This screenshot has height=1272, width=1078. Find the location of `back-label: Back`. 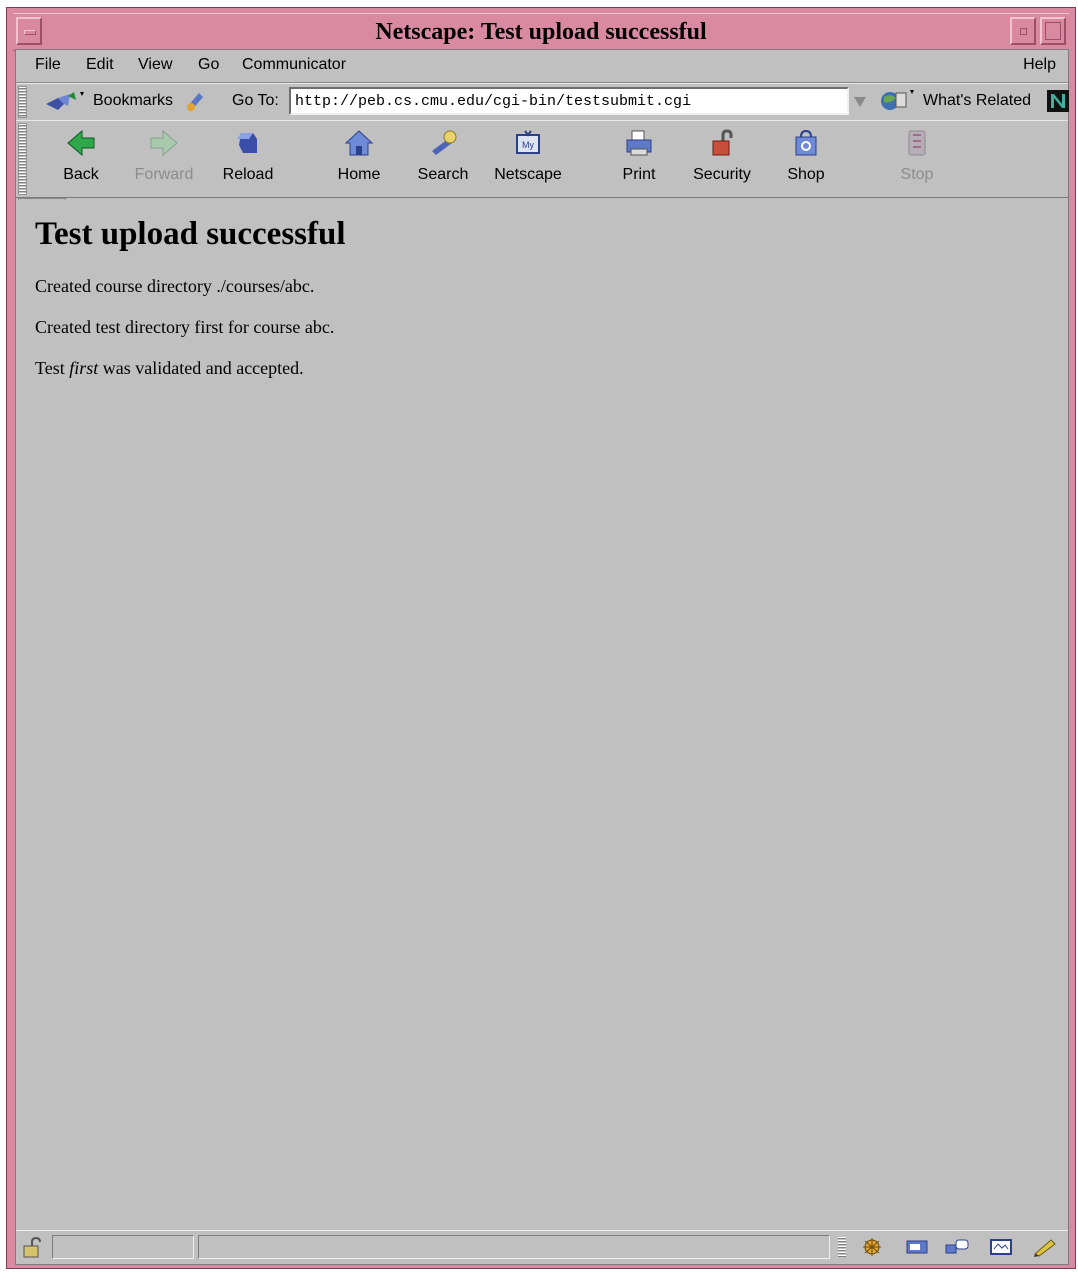

back-label: Back is located at coordinates (81, 174).